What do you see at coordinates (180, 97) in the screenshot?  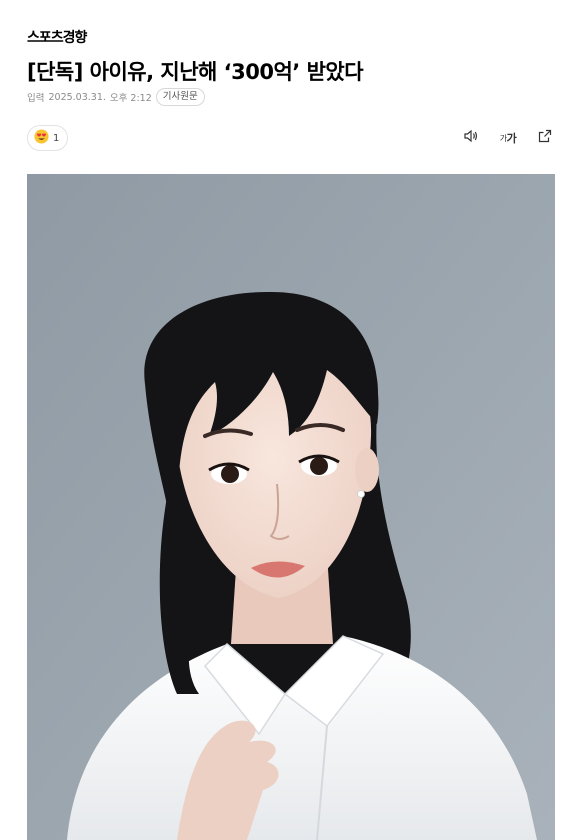 I see `original-article-button: 기사원문` at bounding box center [180, 97].